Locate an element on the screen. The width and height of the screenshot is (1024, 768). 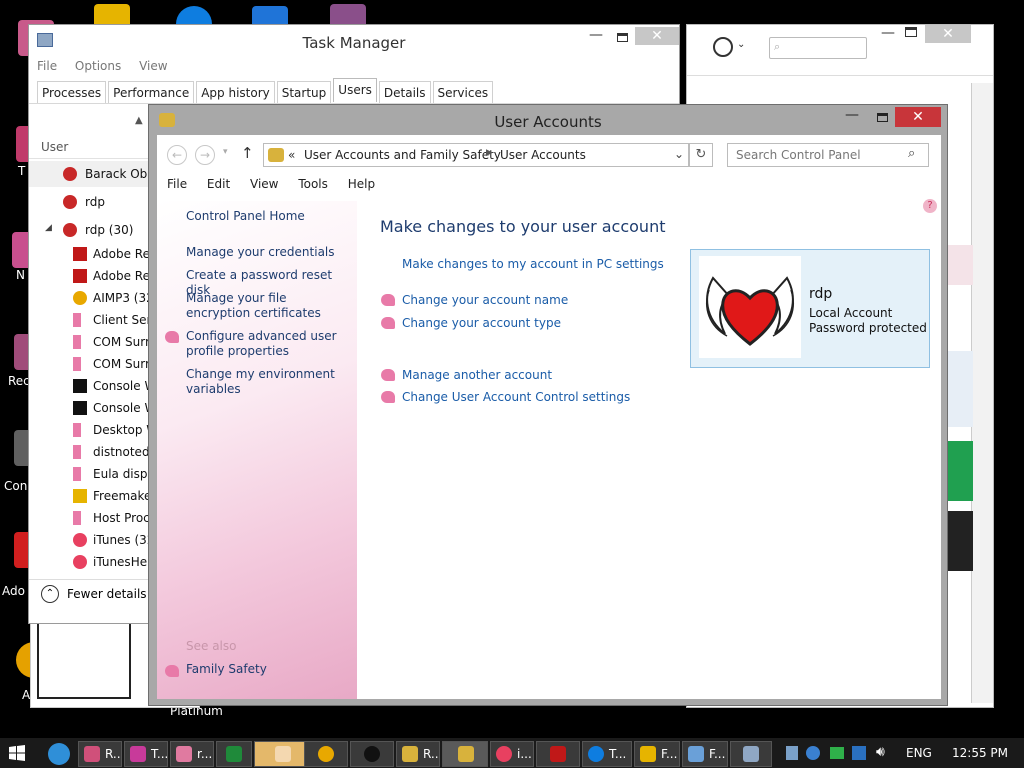
list-item: iTunes (32 is located at coordinates (93, 540).